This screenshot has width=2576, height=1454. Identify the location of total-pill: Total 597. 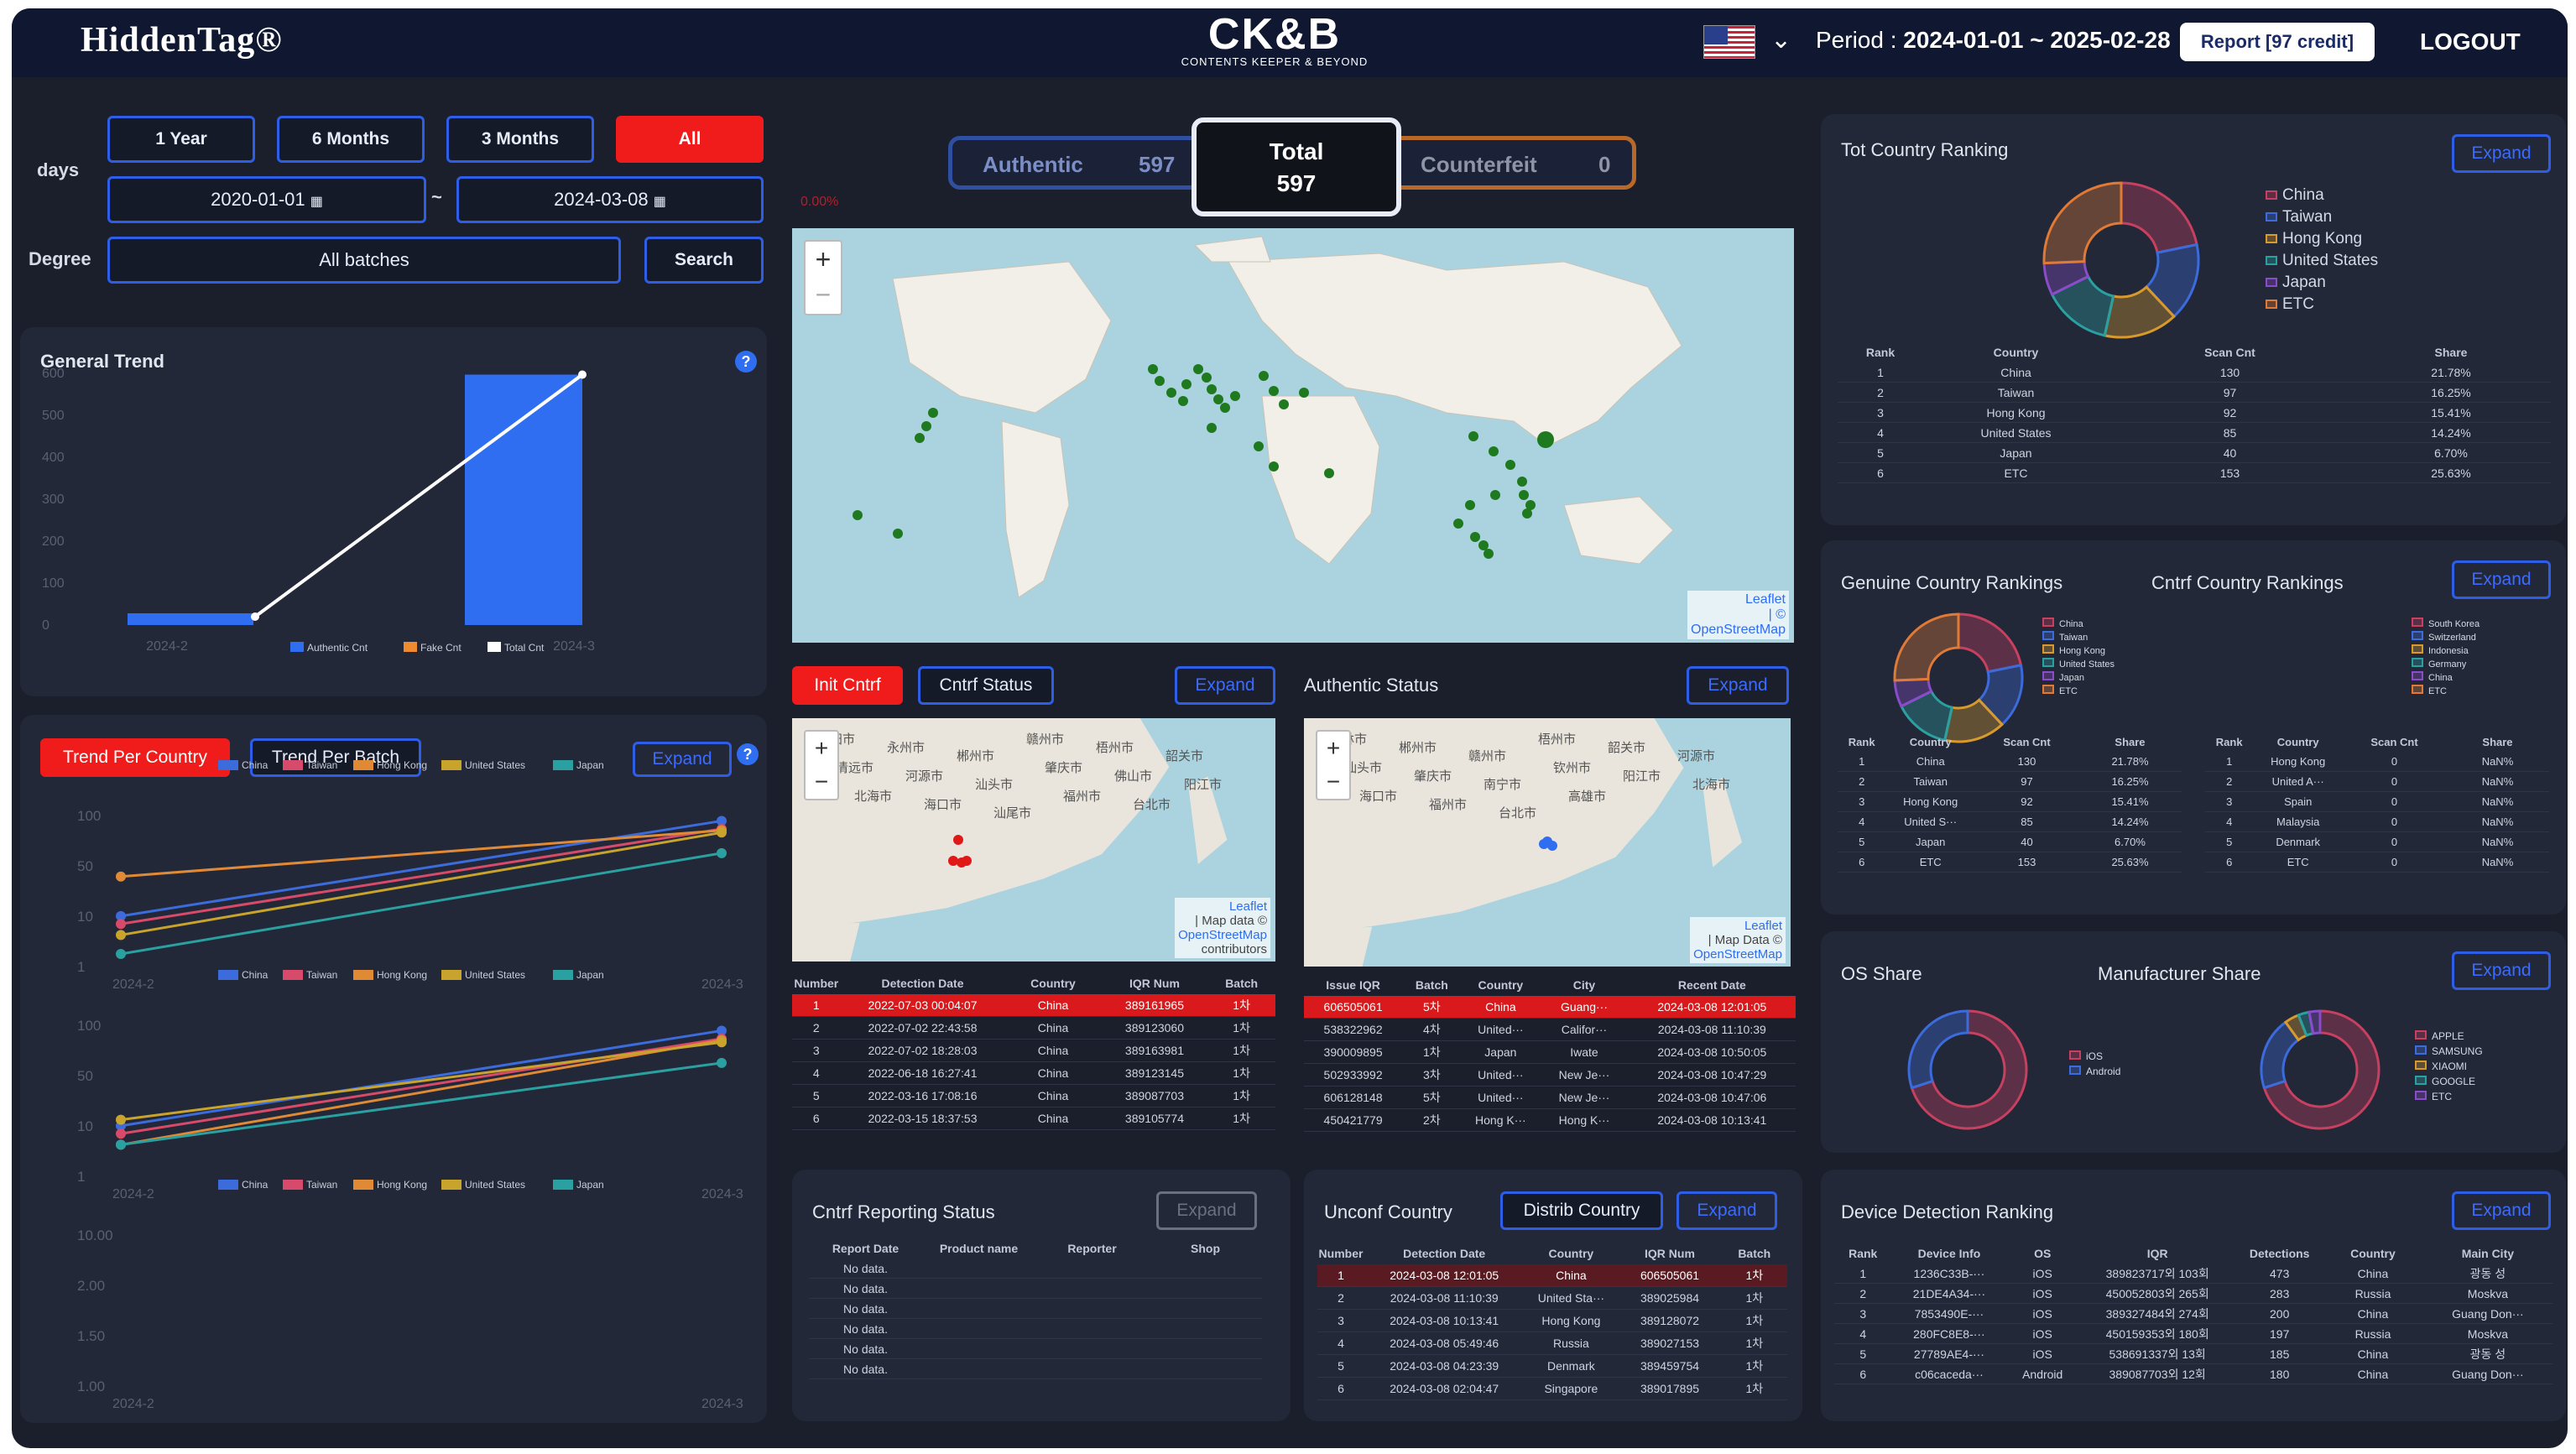
(1296, 166).